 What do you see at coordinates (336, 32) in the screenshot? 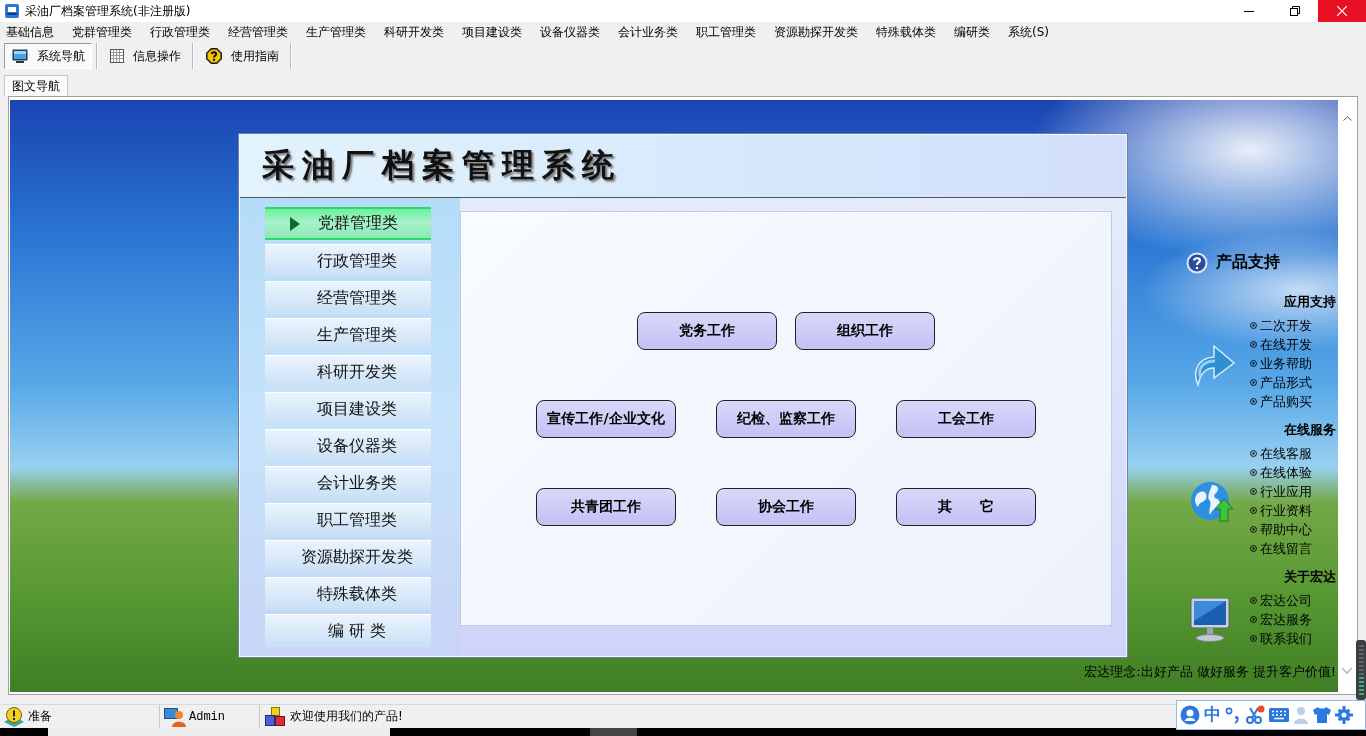
I see `menu-item: 生产管理类` at bounding box center [336, 32].